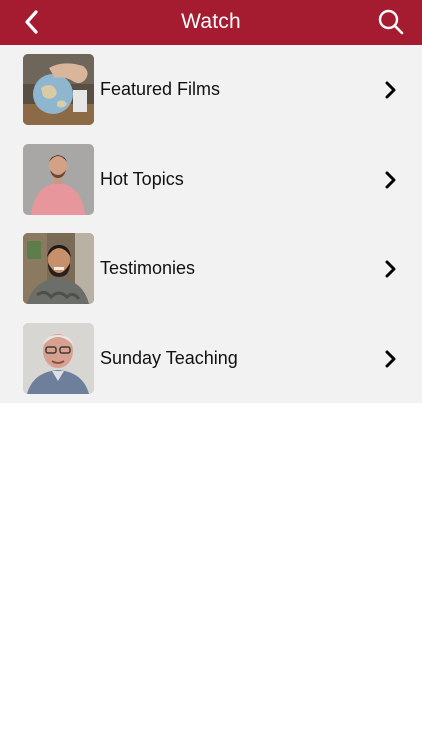  Describe the element at coordinates (58, 89) in the screenshot. I see `globe-in-hand-thumbnail` at that location.